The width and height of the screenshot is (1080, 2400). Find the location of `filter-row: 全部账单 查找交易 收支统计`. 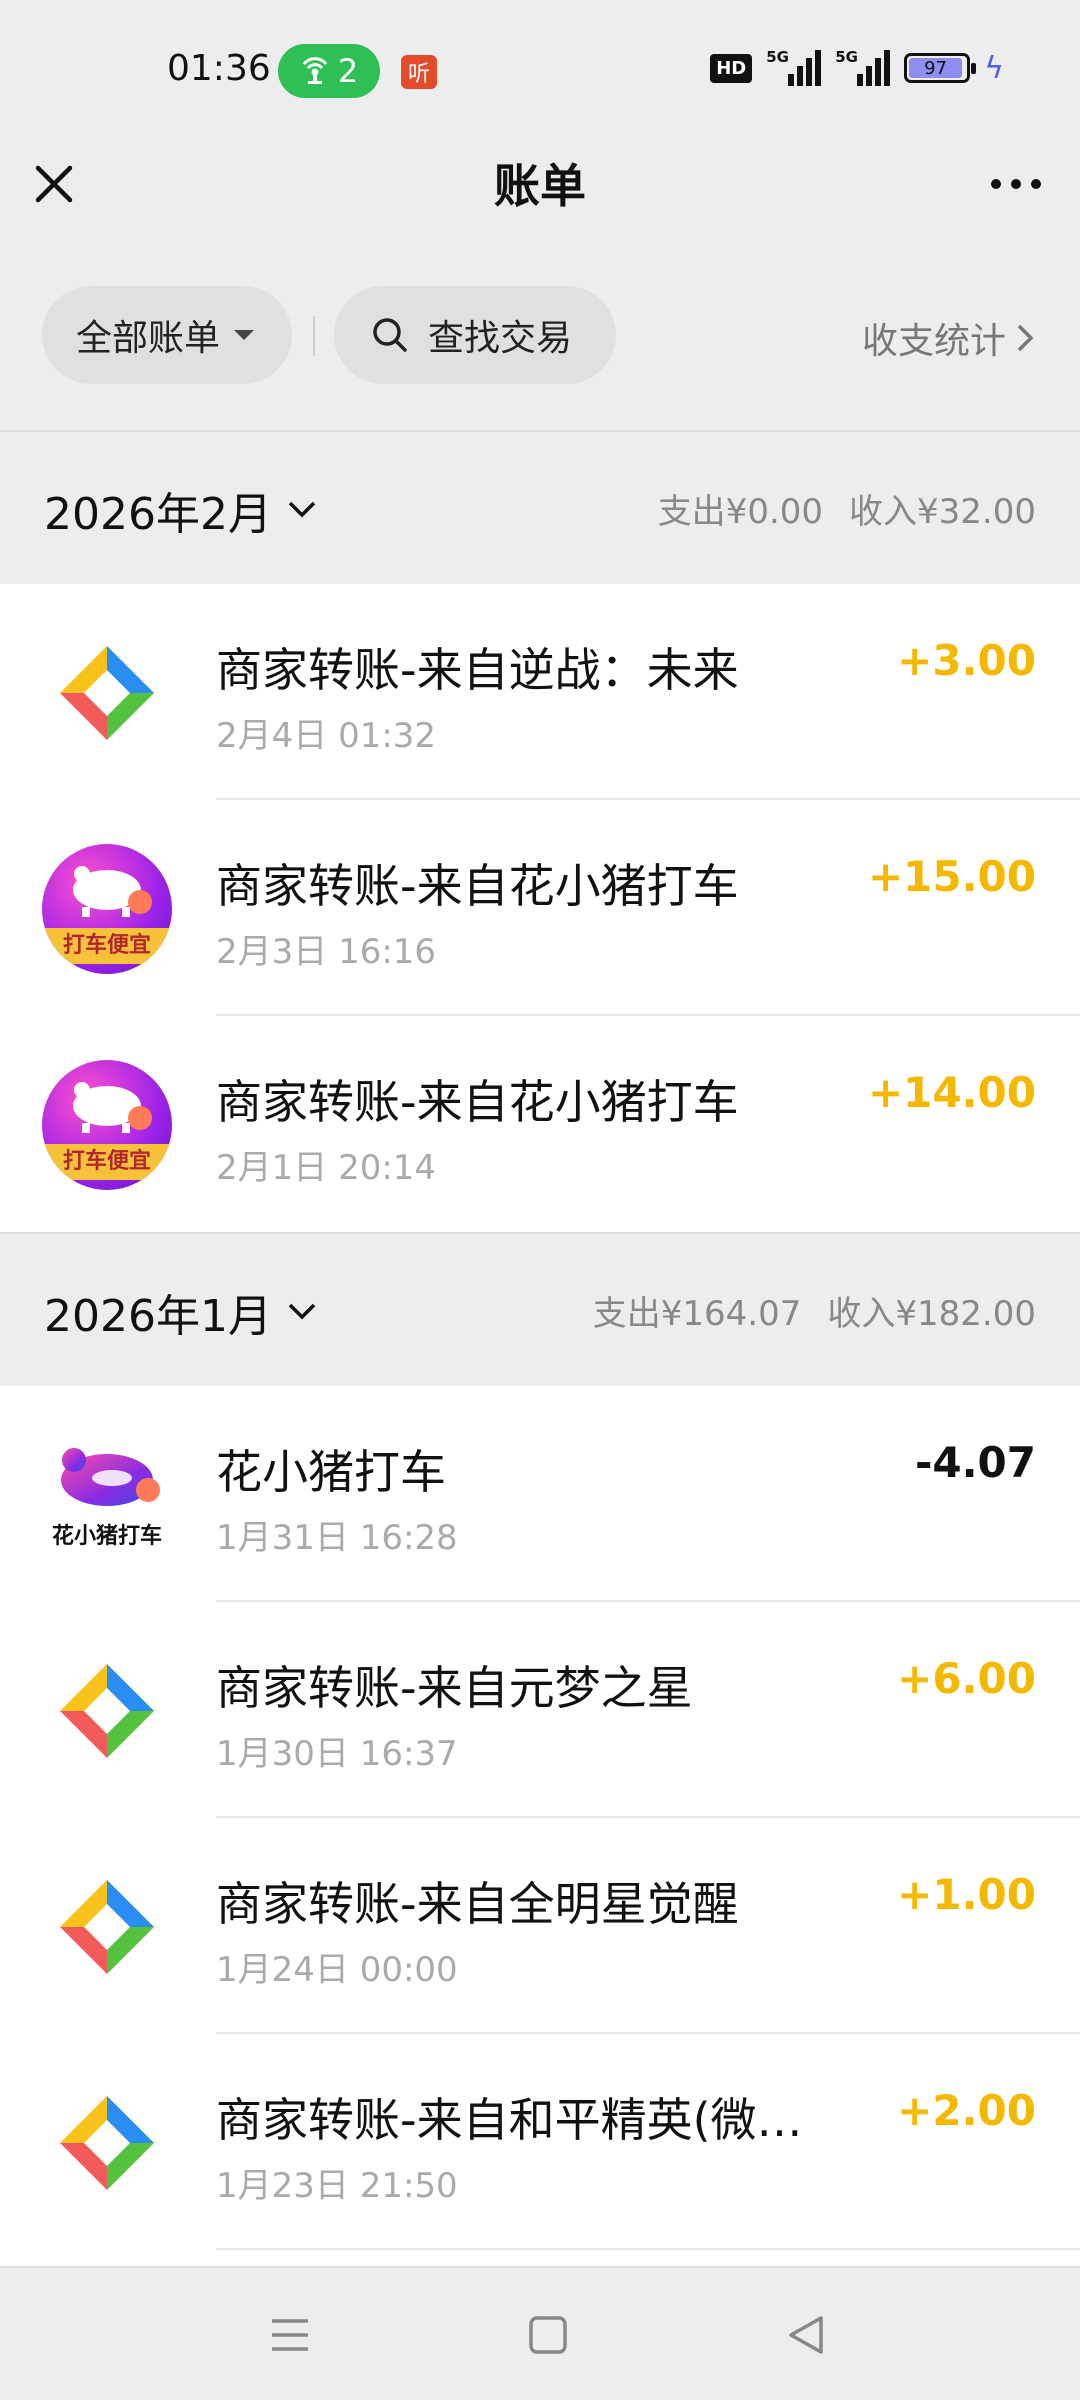

filter-row: 全部账单 查找交易 收支统计 is located at coordinates (540, 336).